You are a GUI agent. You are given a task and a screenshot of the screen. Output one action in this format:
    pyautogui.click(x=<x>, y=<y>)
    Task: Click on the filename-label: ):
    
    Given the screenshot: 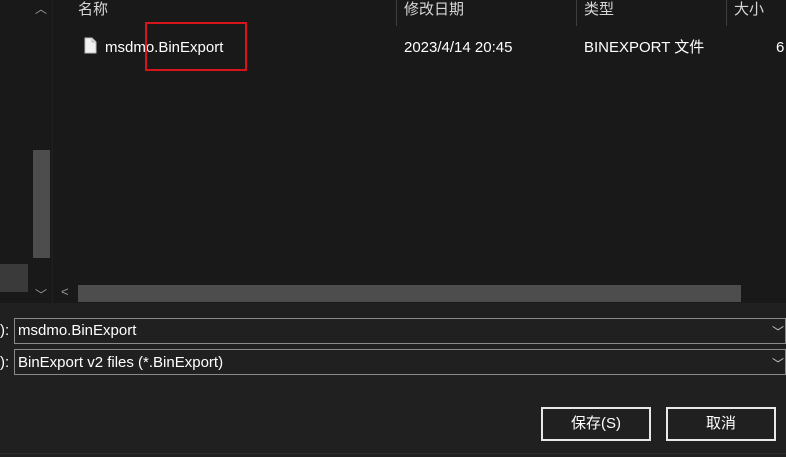 What is the action you would take?
    pyautogui.click(x=5, y=330)
    